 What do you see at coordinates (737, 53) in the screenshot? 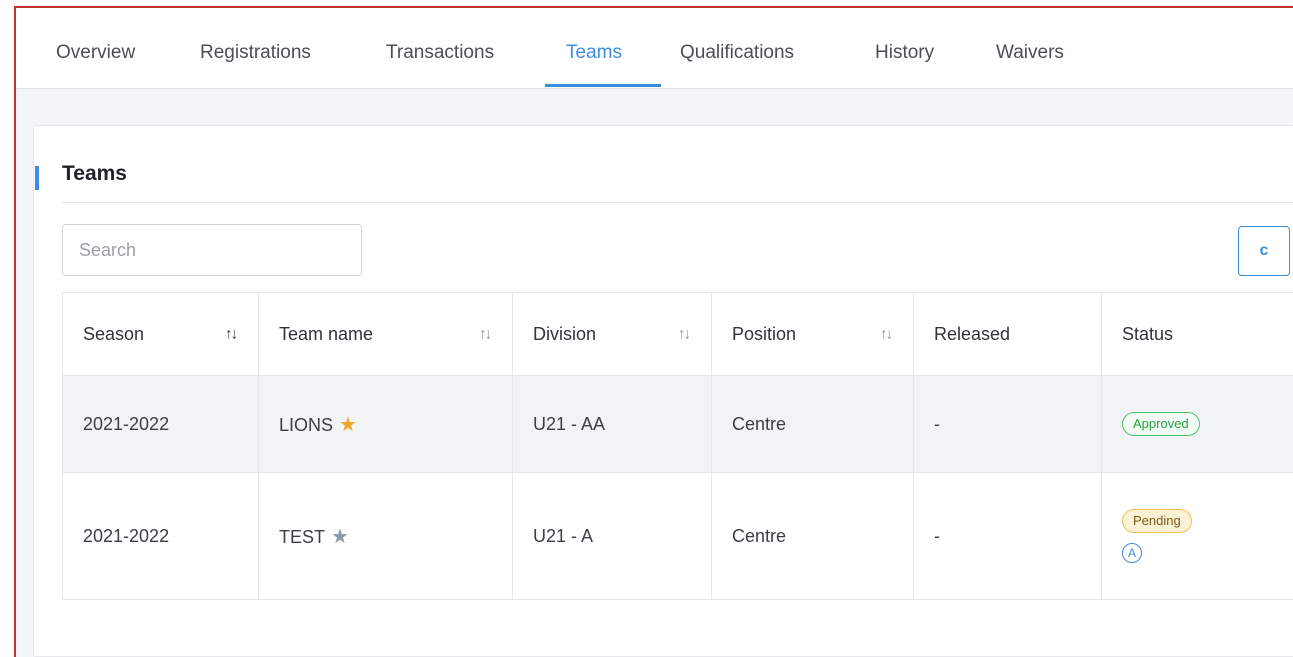
I see `tab-qualifications: Qualifications` at bounding box center [737, 53].